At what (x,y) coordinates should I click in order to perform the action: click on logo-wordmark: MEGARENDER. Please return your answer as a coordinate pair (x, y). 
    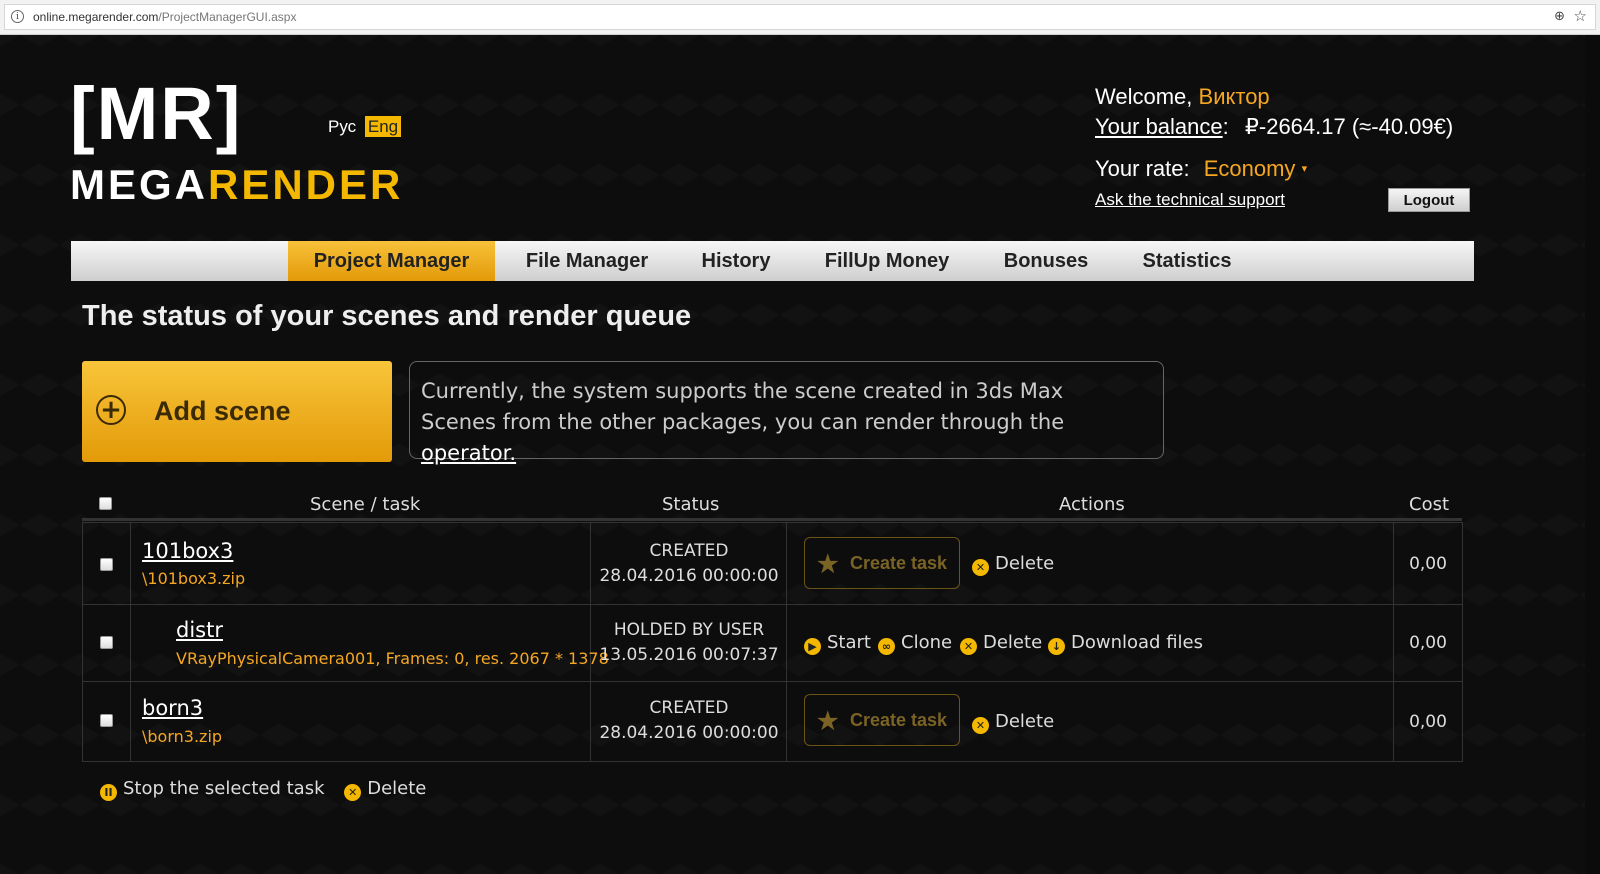
    Looking at the image, I should click on (236, 185).